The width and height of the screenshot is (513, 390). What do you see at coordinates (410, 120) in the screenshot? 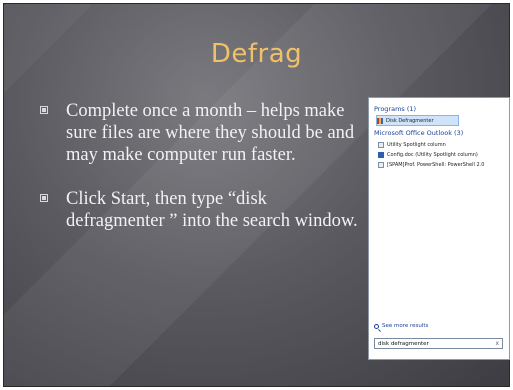
I see `result-label: Disk Defragmenter` at bounding box center [410, 120].